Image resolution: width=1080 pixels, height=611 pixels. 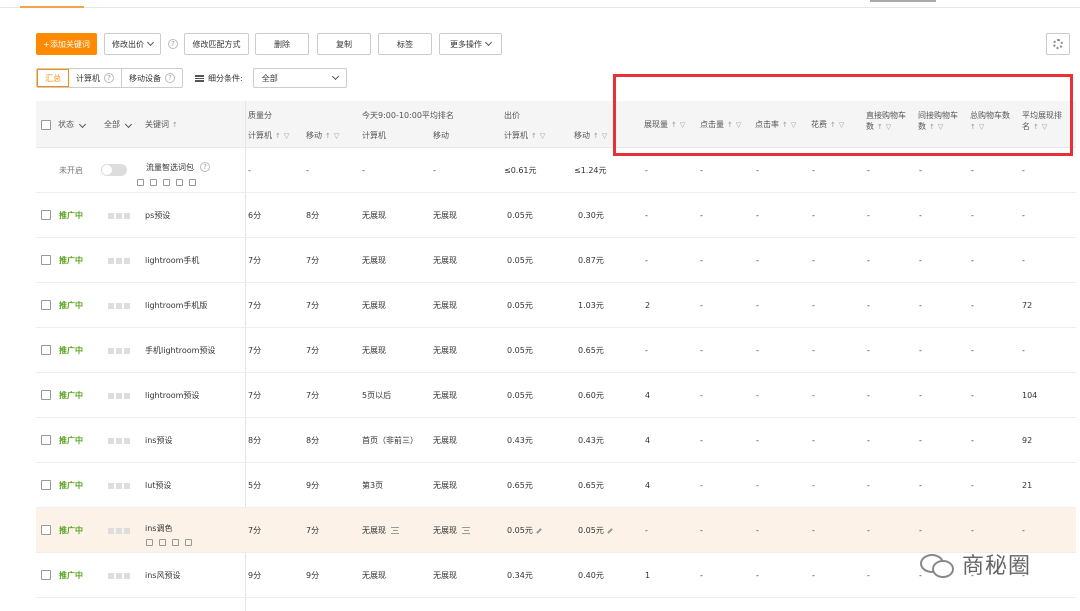 I want to click on select-all-checkbox, so click(x=46, y=125).